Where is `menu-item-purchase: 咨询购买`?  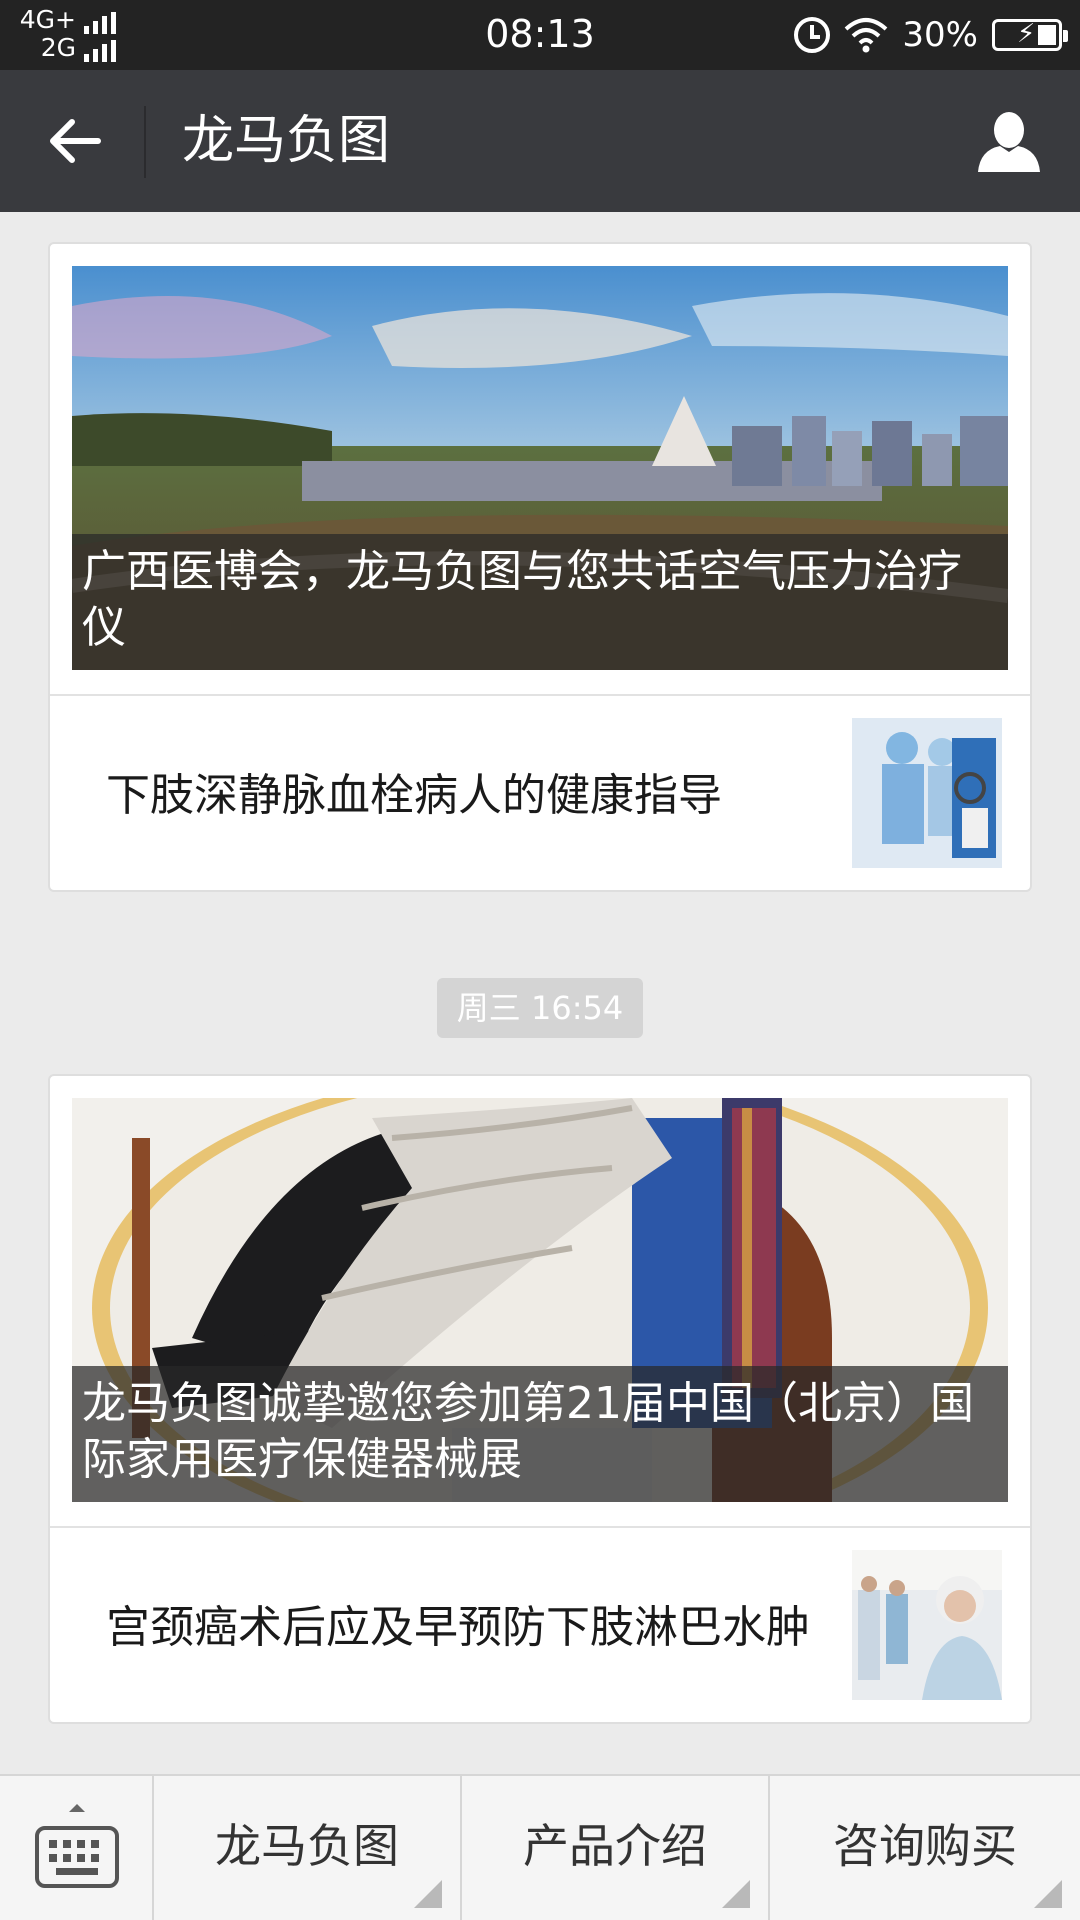 menu-item-purchase: 咨询购买 is located at coordinates (925, 1848).